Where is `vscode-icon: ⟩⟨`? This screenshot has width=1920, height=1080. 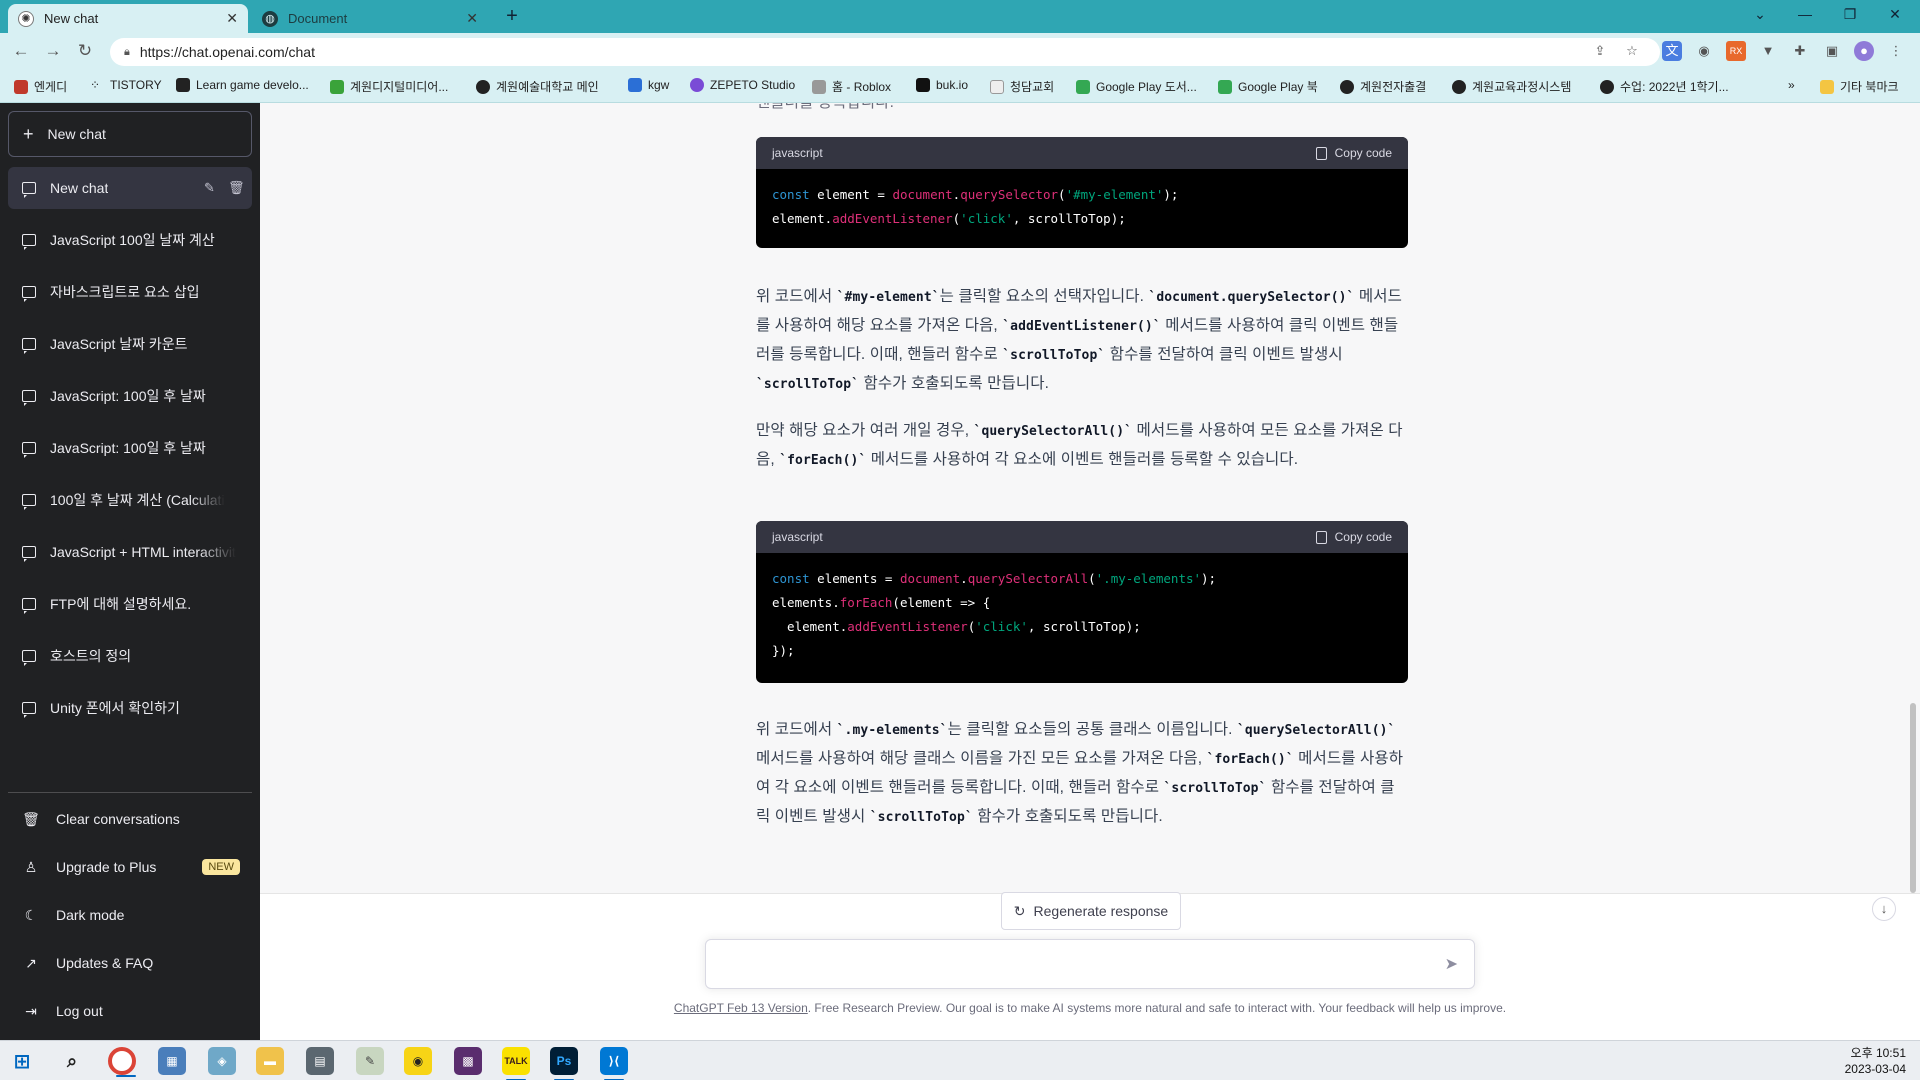 vscode-icon: ⟩⟨ is located at coordinates (614, 1063).